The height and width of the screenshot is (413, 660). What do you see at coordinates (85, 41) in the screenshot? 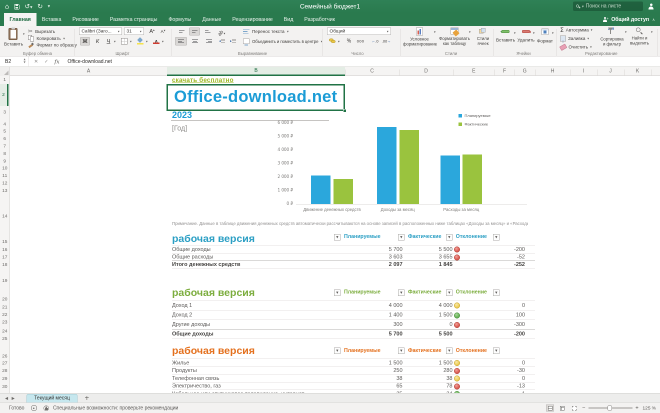
I see `bold-button: Ж` at bounding box center [85, 41].